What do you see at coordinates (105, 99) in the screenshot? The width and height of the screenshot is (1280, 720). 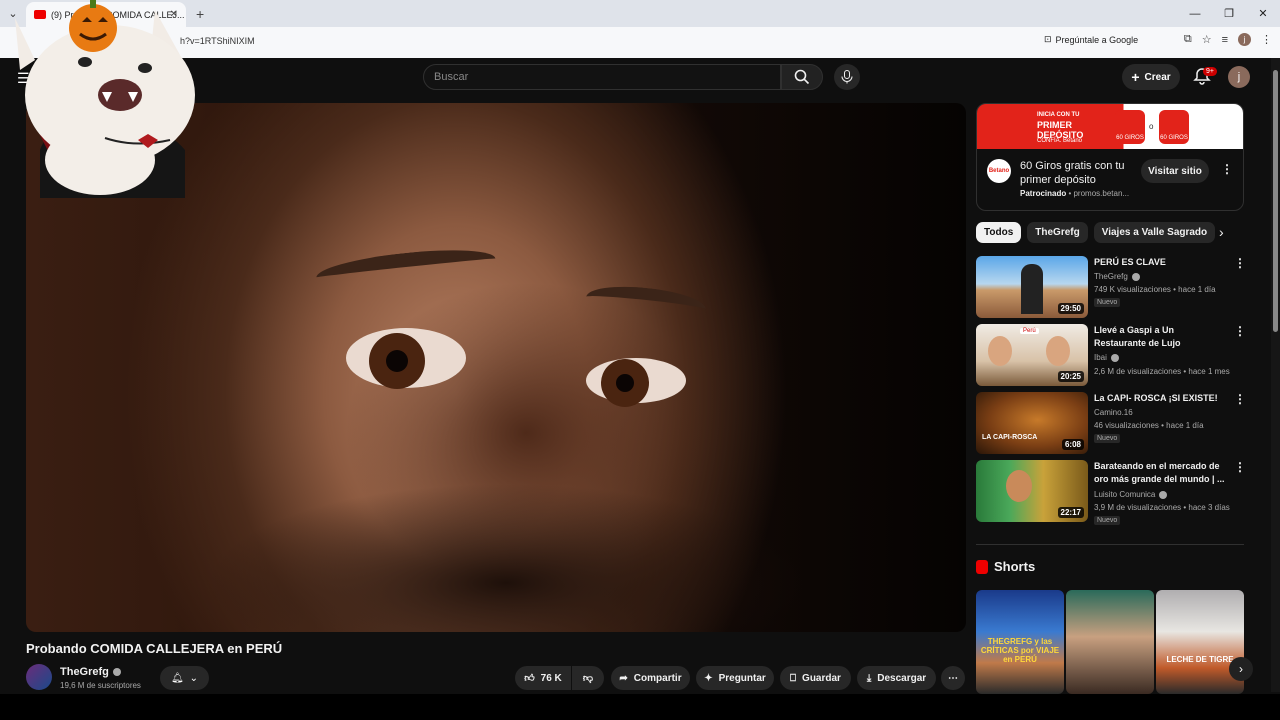 I see `cat-sticker-overlay` at bounding box center [105, 99].